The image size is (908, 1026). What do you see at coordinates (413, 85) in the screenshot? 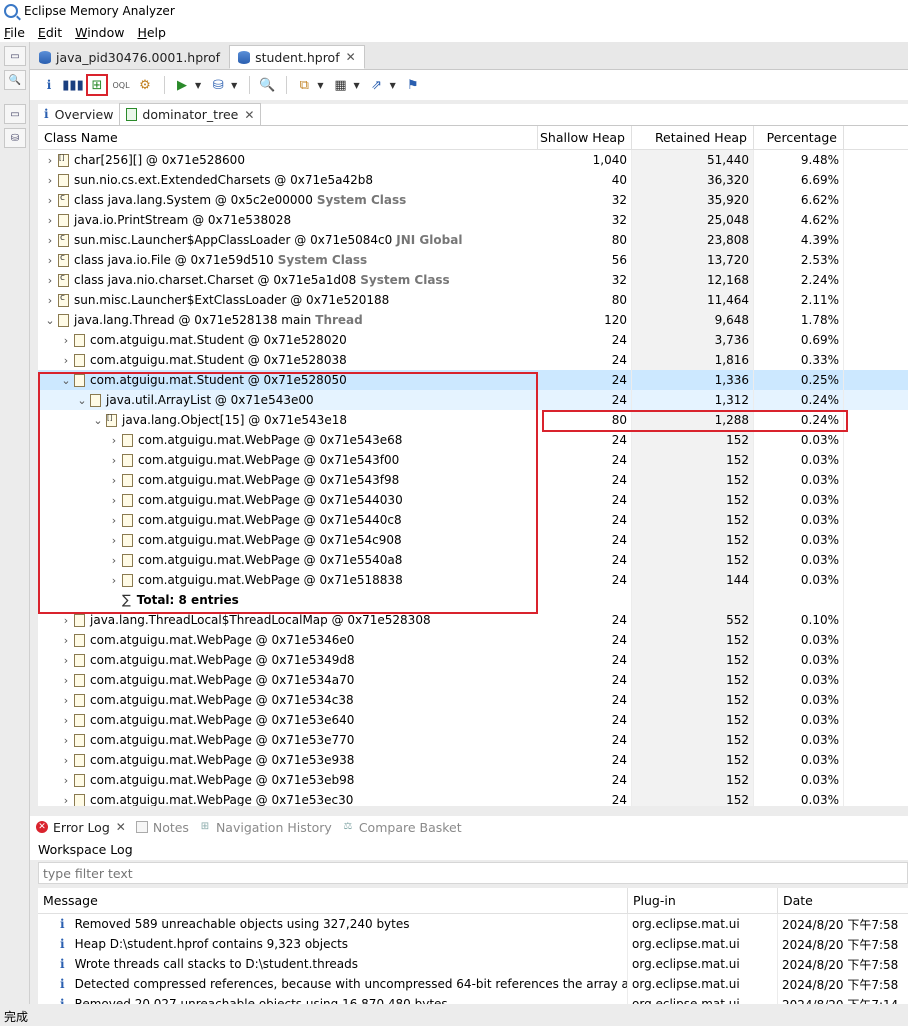
I see `pin-icon: ⚑` at bounding box center [413, 85].